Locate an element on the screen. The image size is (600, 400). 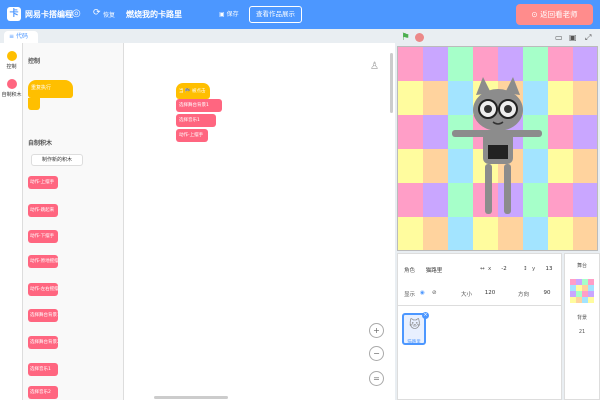
role-label: 角色 is located at coordinates (410, 271).